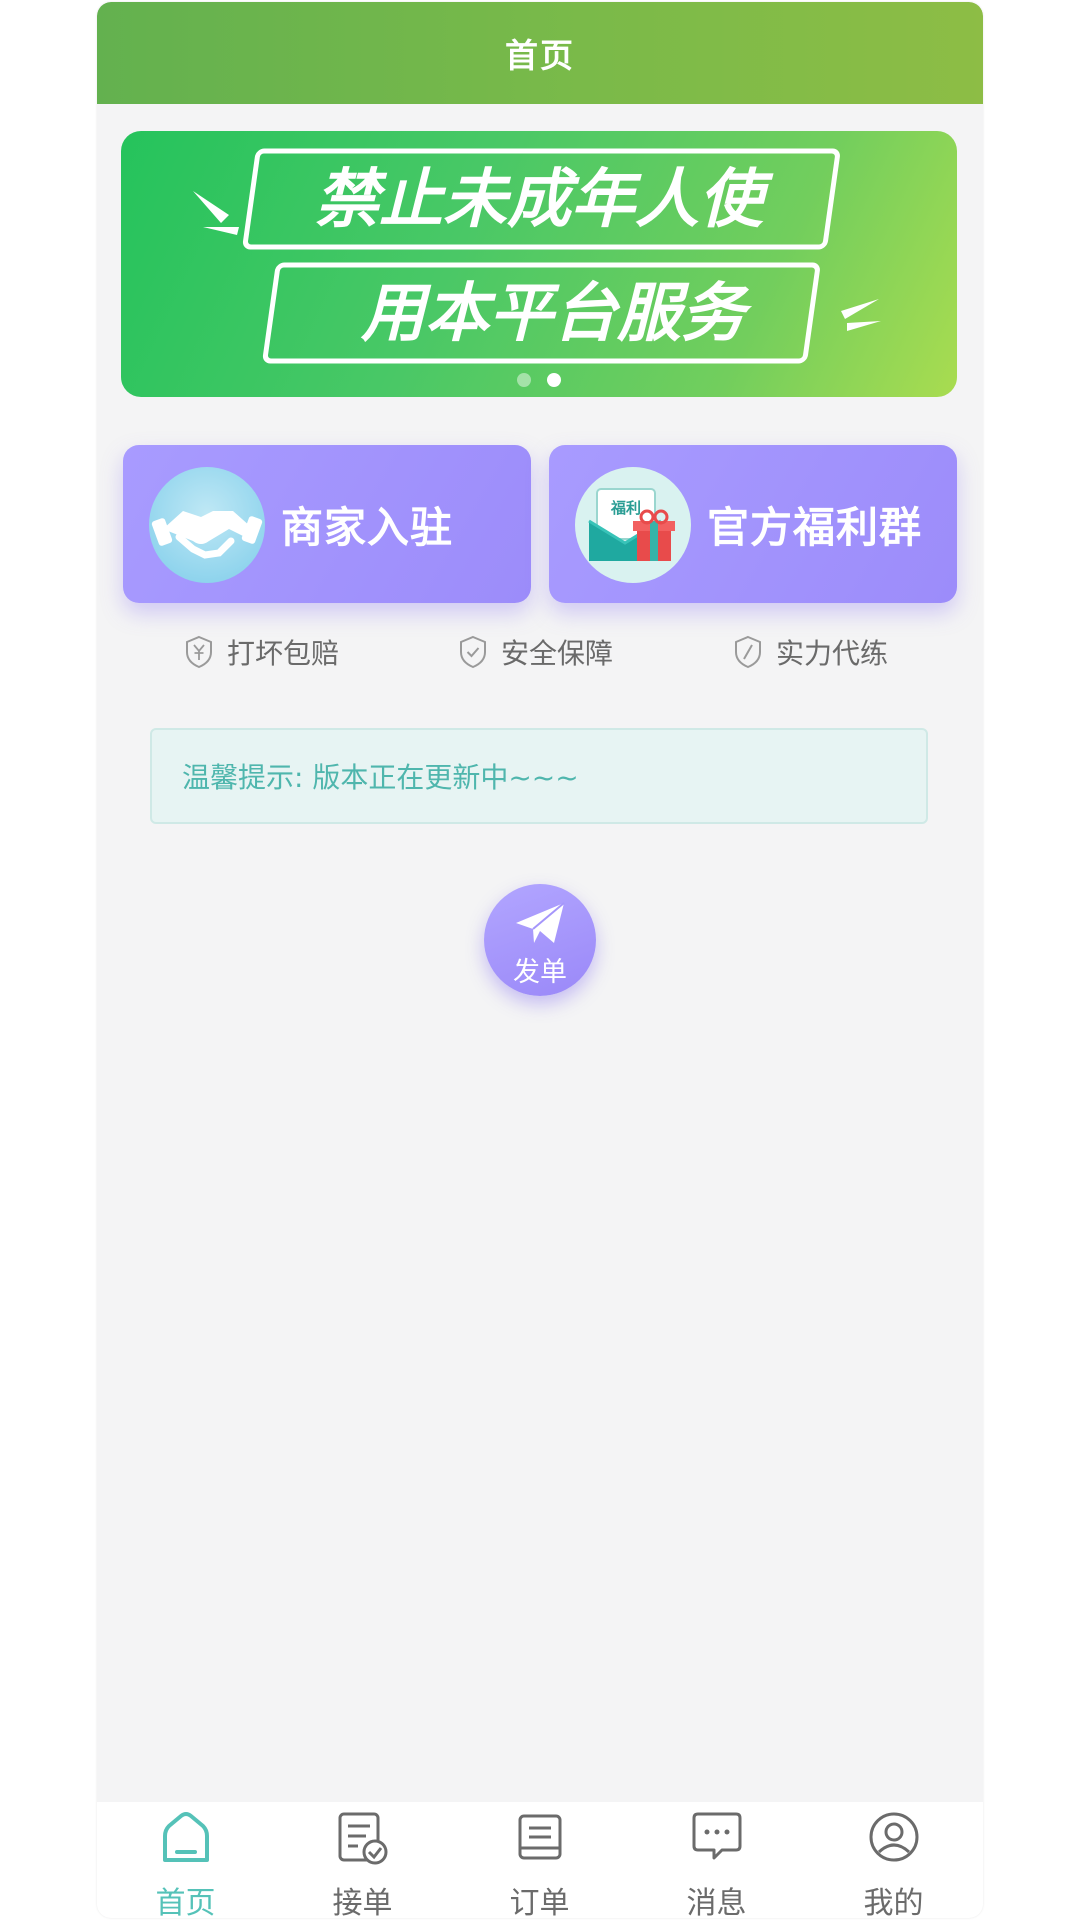 This screenshot has width=1080, height=1920. Describe the element at coordinates (367, 527) in the screenshot. I see `merchant-join-label: 商家入驻` at that location.